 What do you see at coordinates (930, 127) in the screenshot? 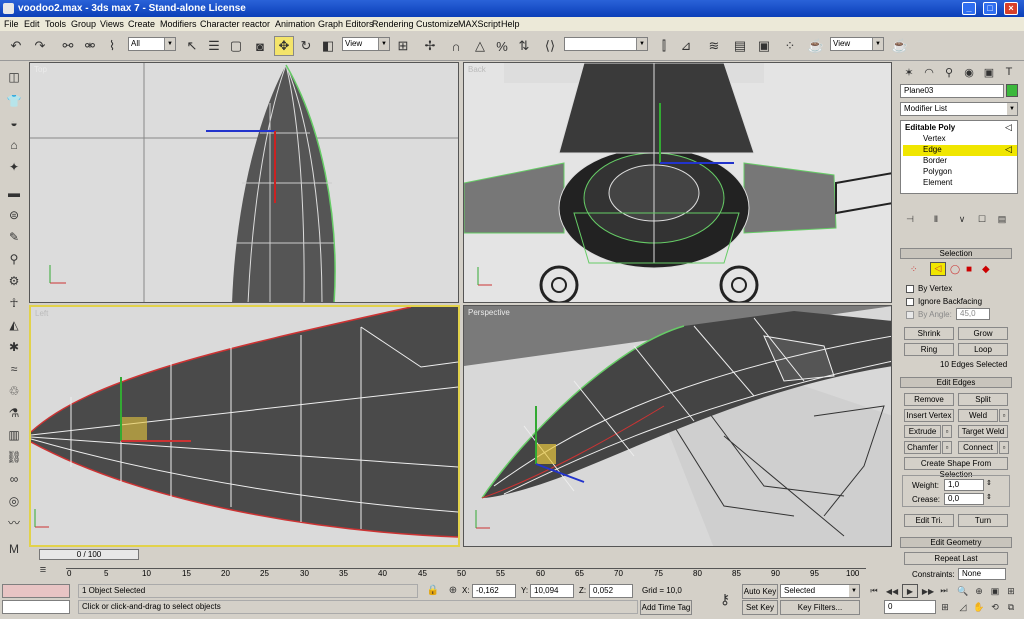
I see `stack-editable-poly: Editable Poly` at bounding box center [930, 127].